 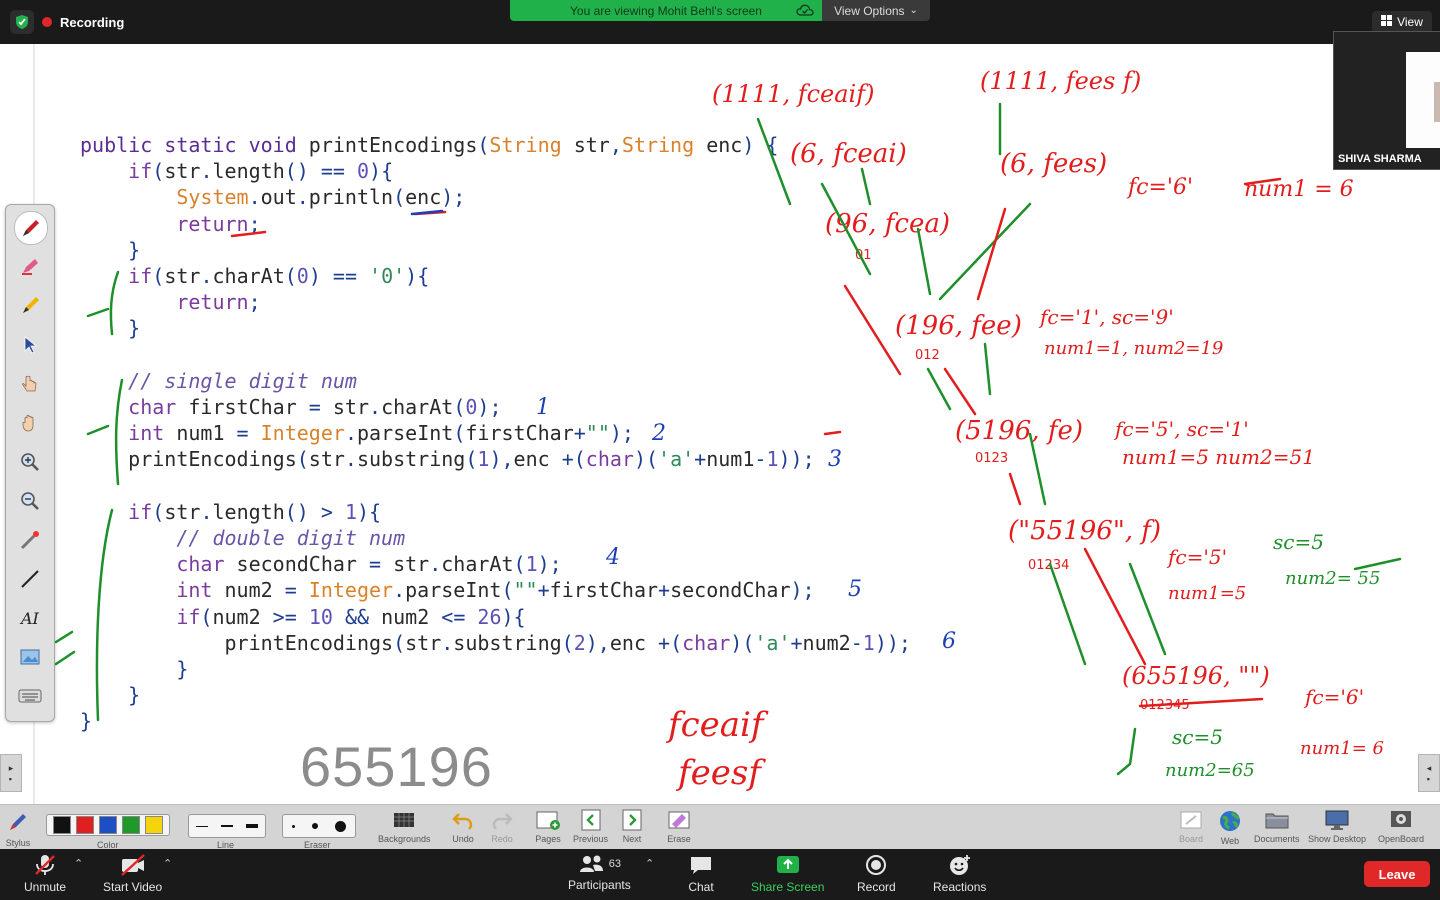 I want to click on color-picker, so click(x=108, y=825).